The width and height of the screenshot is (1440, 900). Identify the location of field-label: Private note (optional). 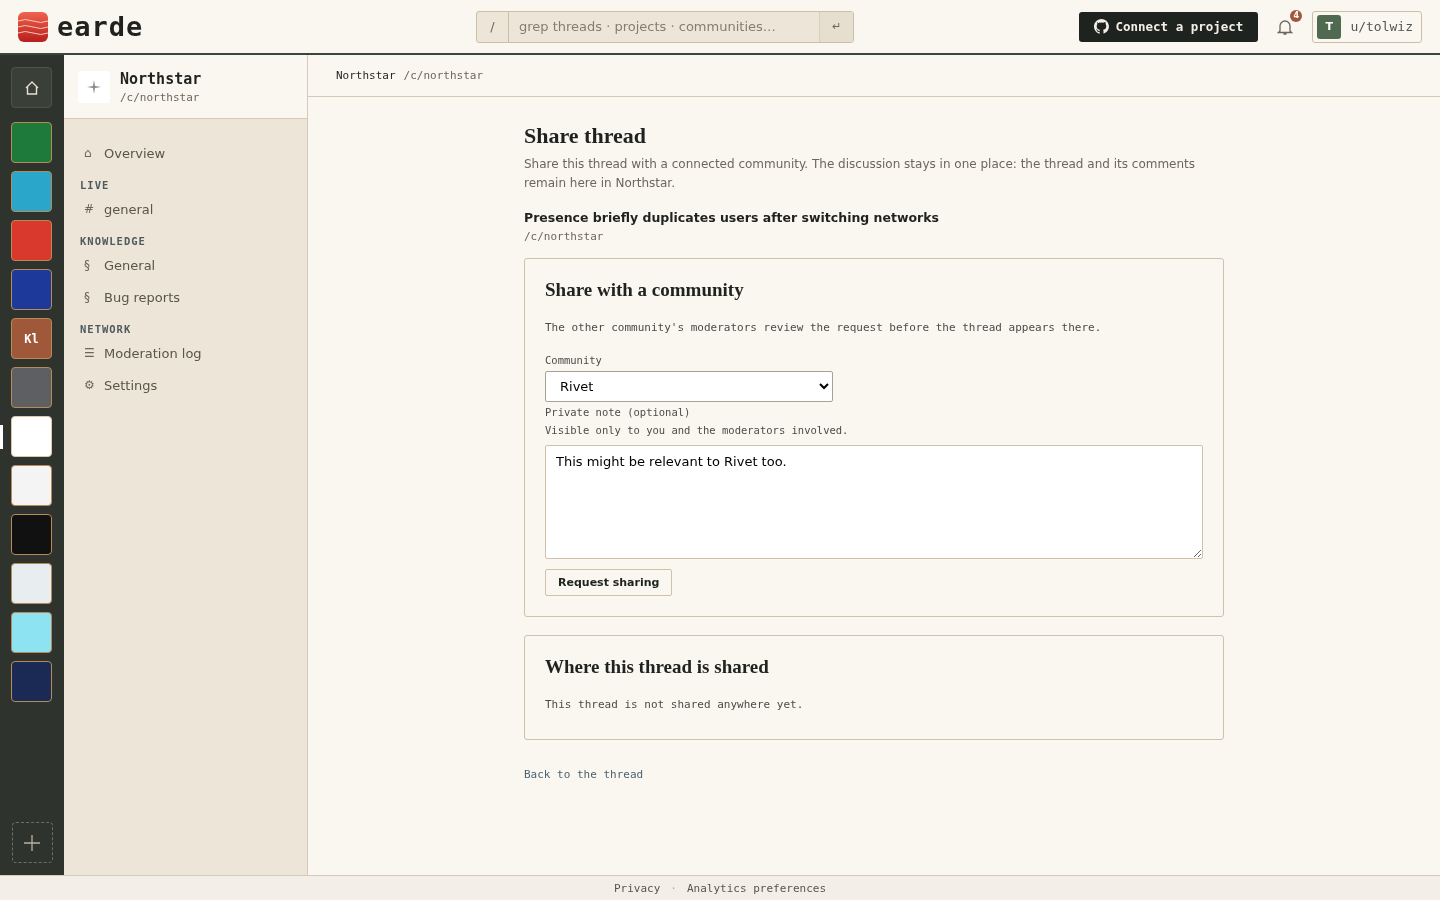
(618, 412).